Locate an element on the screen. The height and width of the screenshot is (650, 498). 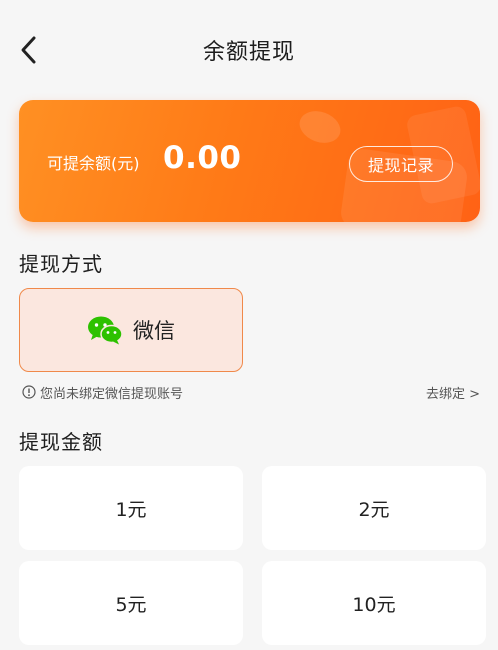
method-section-title: 提现方式 is located at coordinates (61, 264).